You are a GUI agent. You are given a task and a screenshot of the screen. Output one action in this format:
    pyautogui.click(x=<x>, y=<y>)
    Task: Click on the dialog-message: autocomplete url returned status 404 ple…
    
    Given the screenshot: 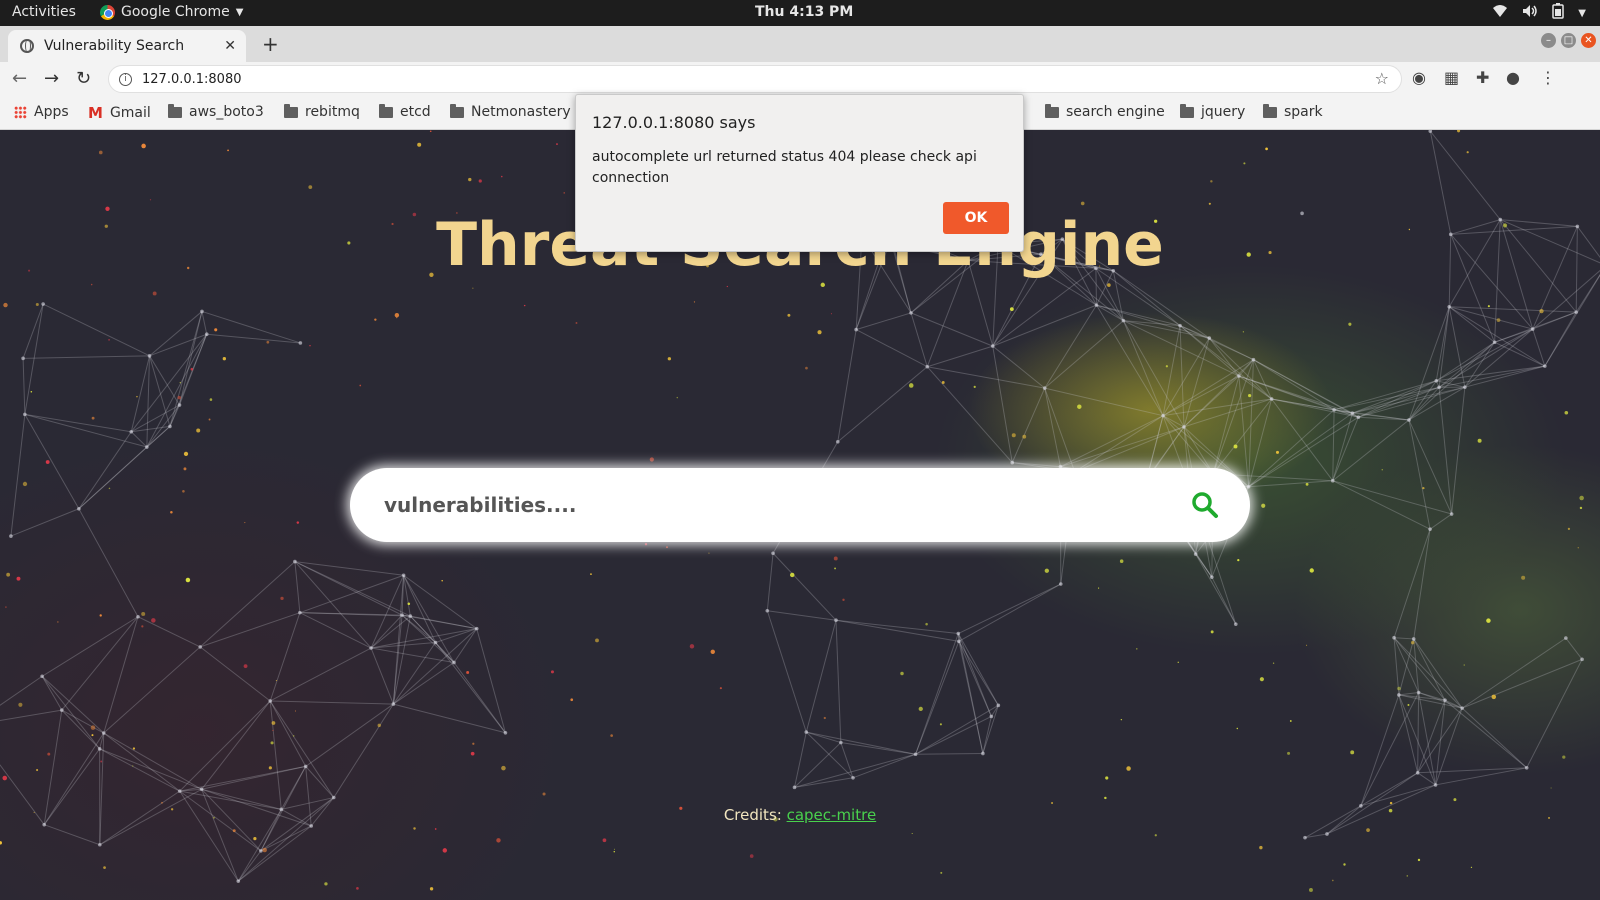 What is the action you would take?
    pyautogui.click(x=784, y=167)
    